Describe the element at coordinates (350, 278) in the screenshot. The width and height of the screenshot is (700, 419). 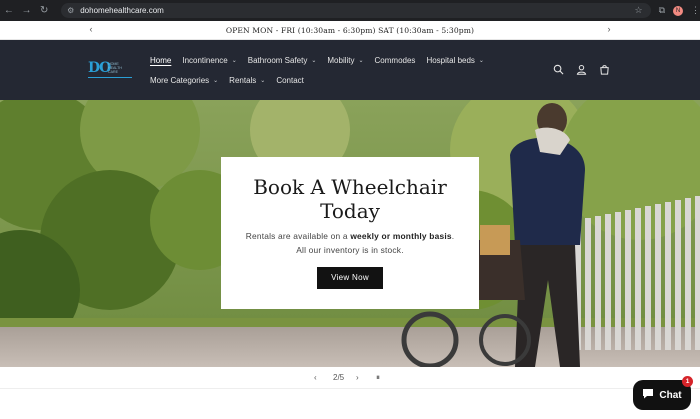
I see `view-now-button: View Now` at that location.